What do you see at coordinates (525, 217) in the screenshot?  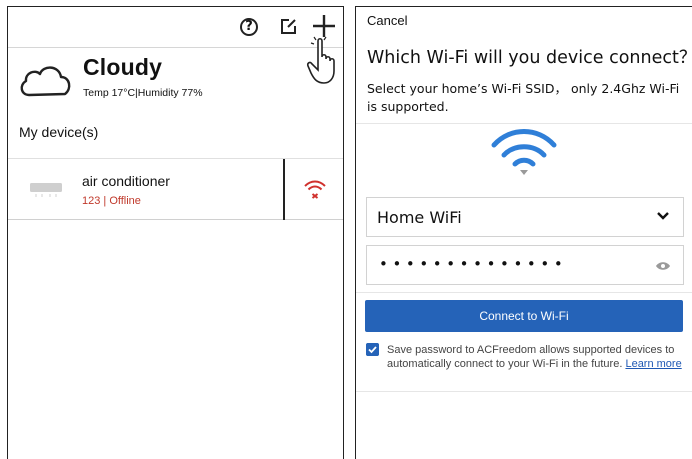 I see `ssid-select: Home WiFi` at bounding box center [525, 217].